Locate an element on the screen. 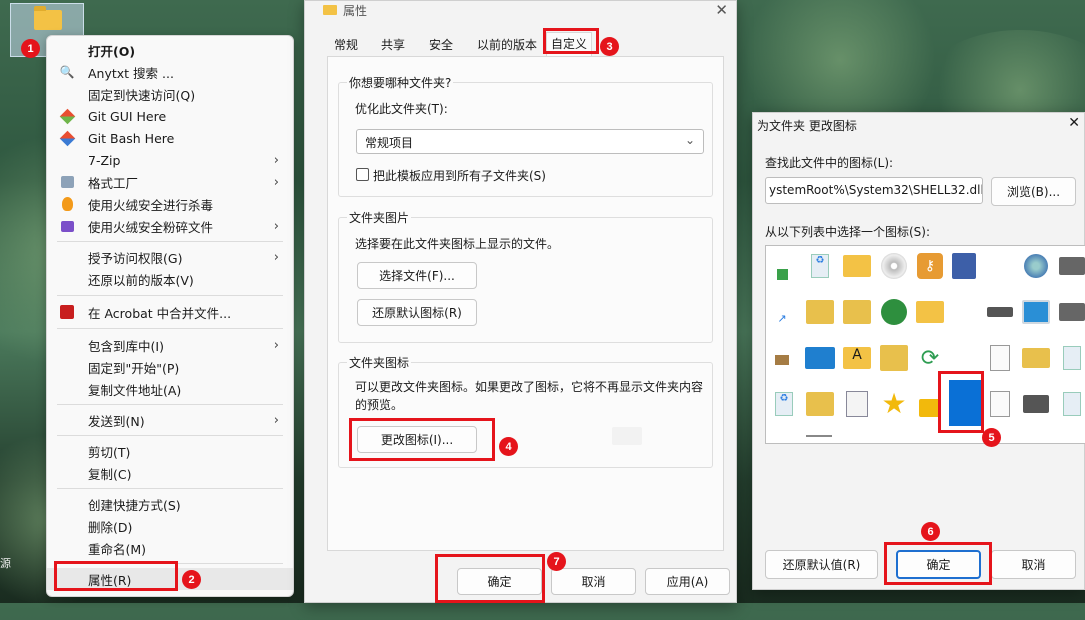  menu-item-send-to: 发送到(N) › is located at coordinates (170, 420).